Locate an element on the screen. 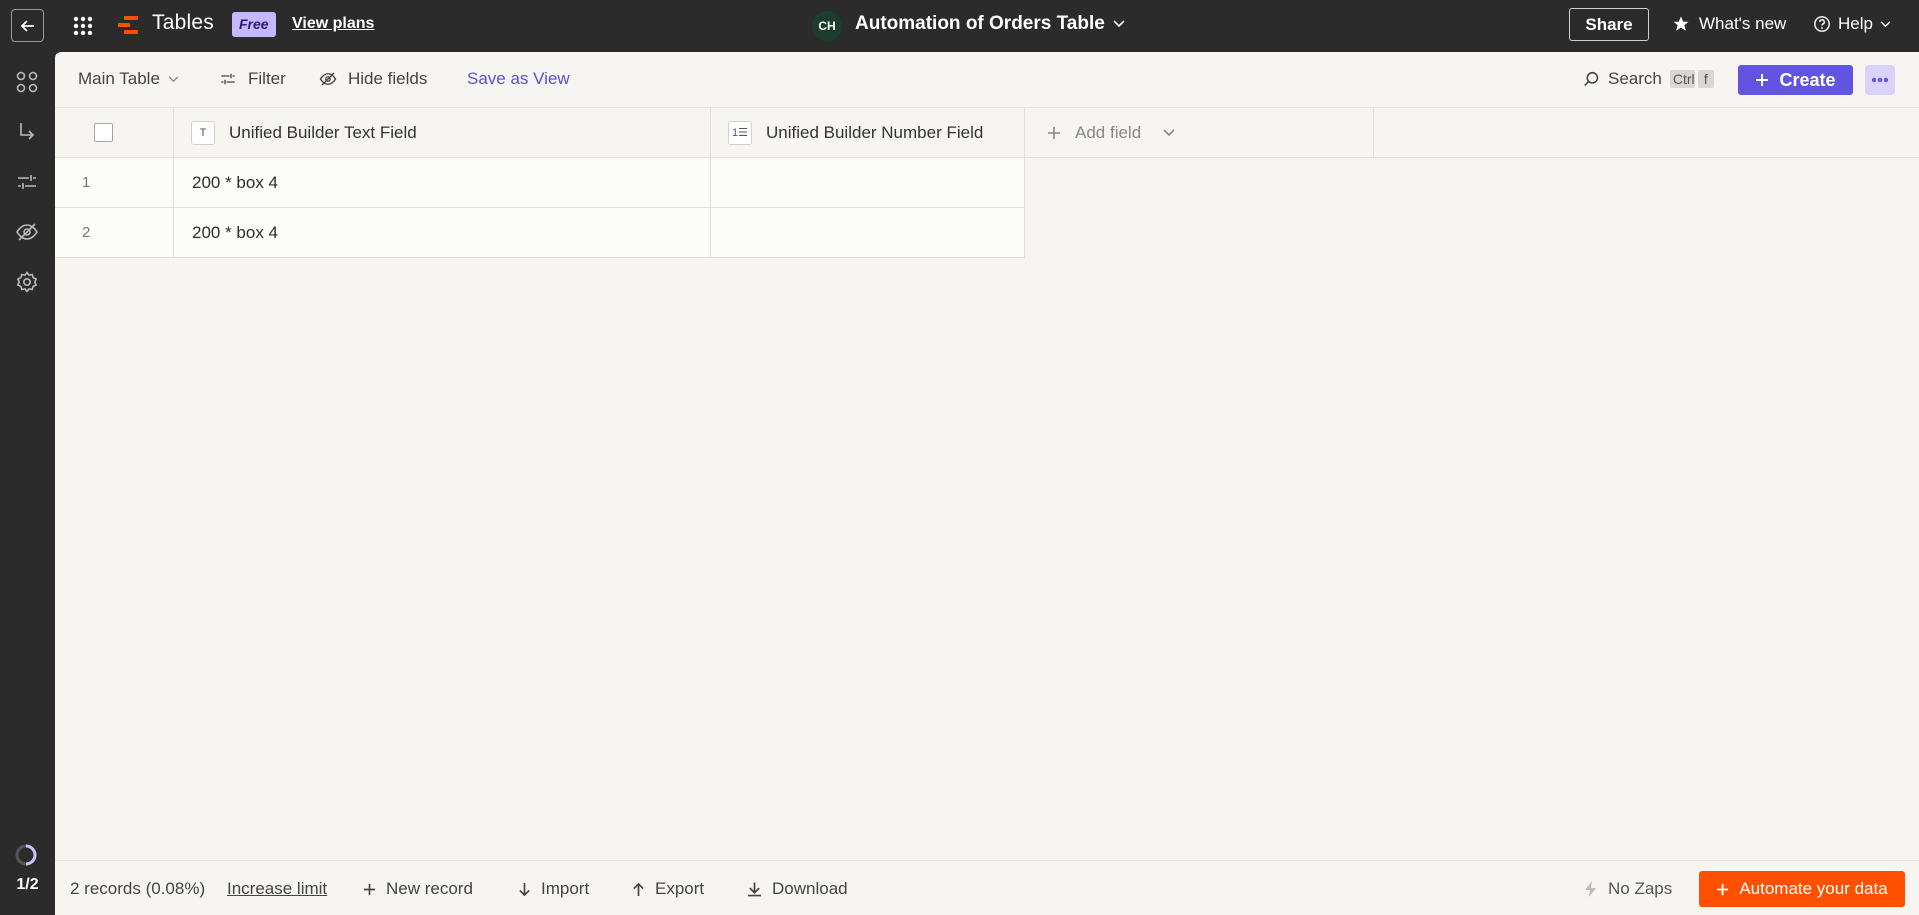  share-button: Share is located at coordinates (1609, 24).